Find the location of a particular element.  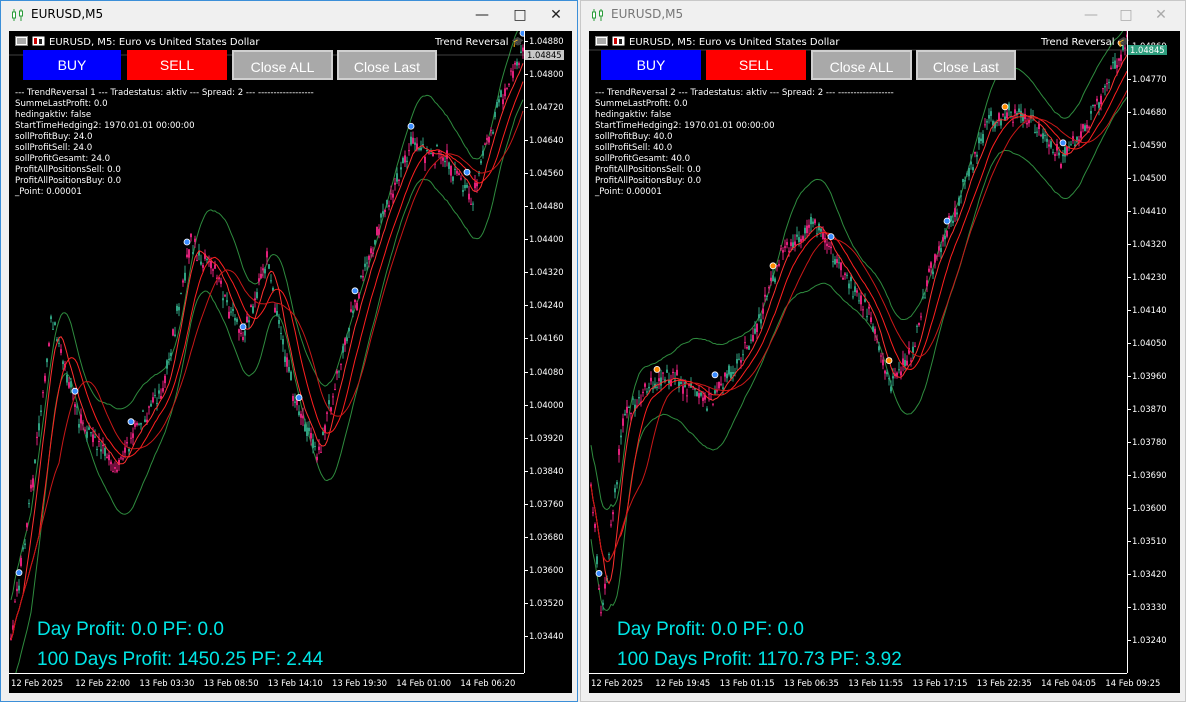

indicator-label-text: Trend Reversal is located at coordinates (1078, 42).